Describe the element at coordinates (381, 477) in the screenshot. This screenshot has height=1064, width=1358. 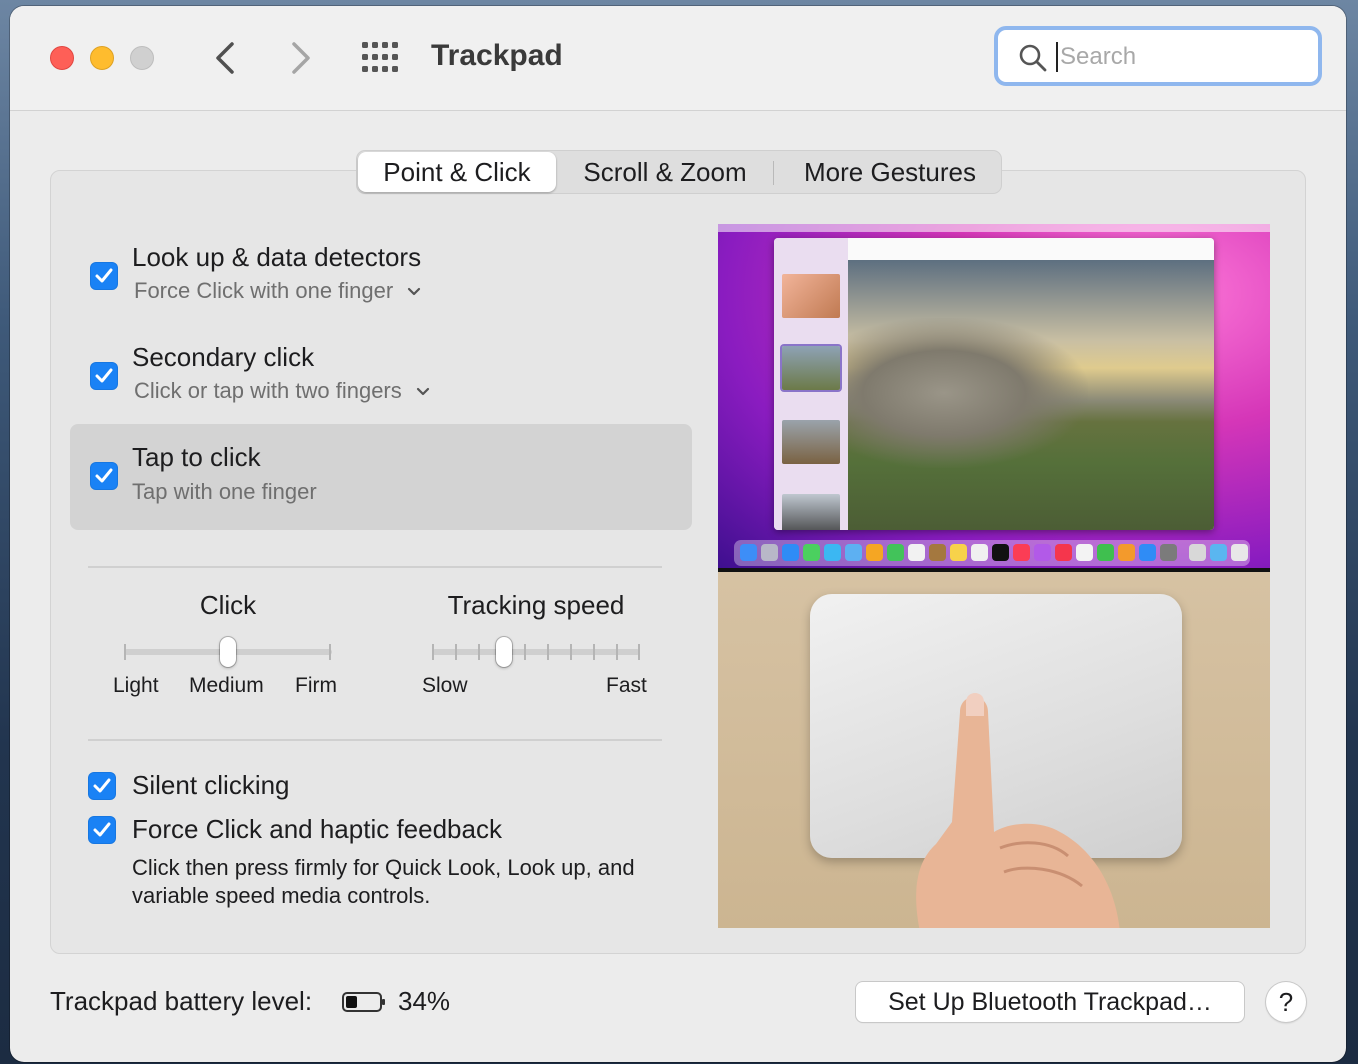
I see `tap-to-click-row` at that location.